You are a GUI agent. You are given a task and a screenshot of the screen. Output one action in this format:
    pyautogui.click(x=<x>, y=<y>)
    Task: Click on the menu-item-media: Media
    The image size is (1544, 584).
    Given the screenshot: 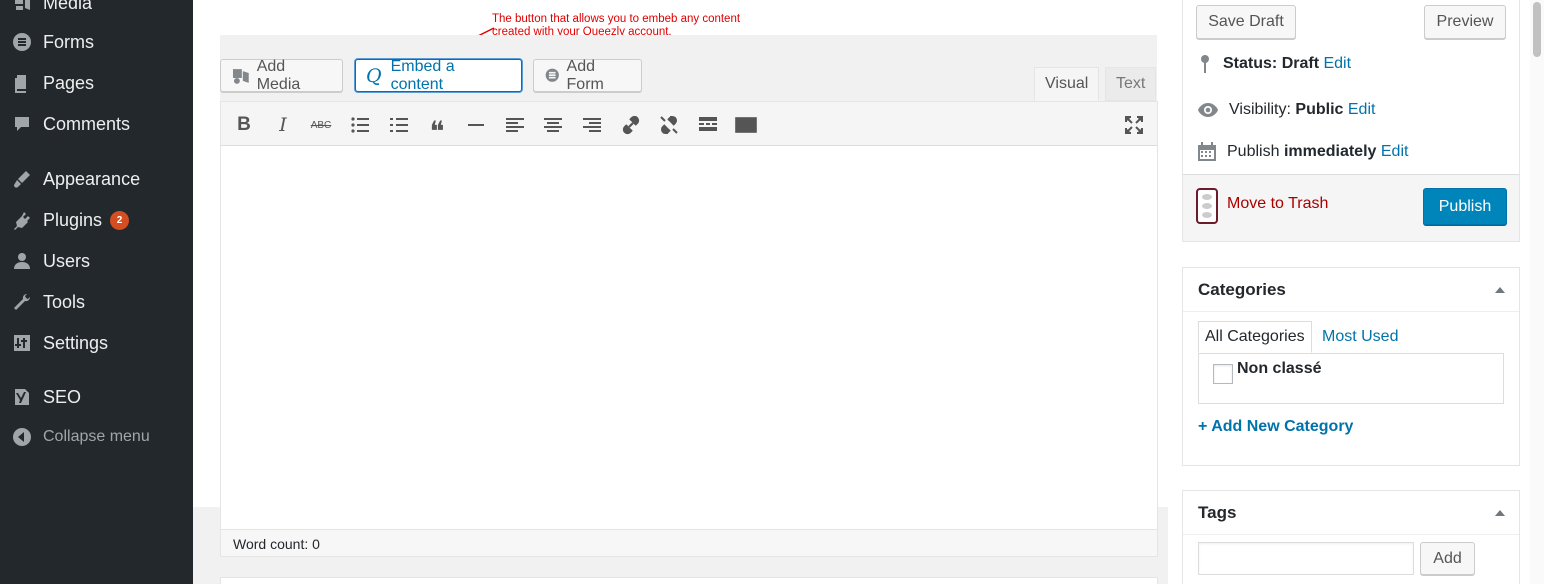 What is the action you would take?
    pyautogui.click(x=96, y=10)
    